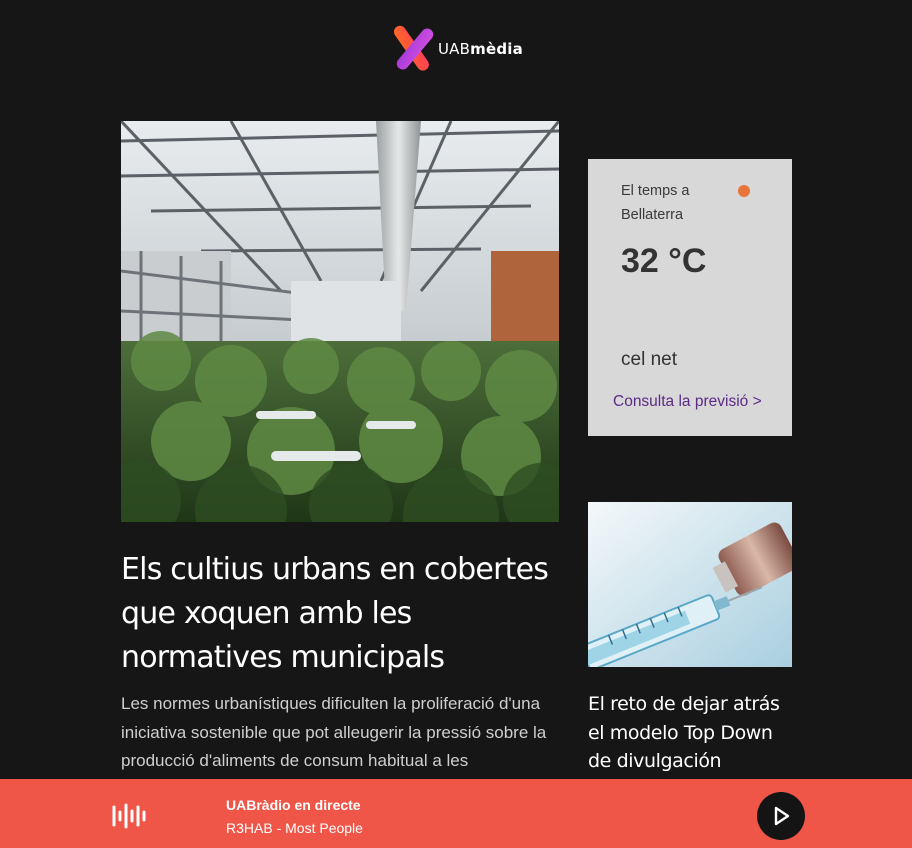 The image size is (912, 848). Describe the element at coordinates (496, 49) in the screenshot. I see `brand-name-bold: mèdia` at that location.